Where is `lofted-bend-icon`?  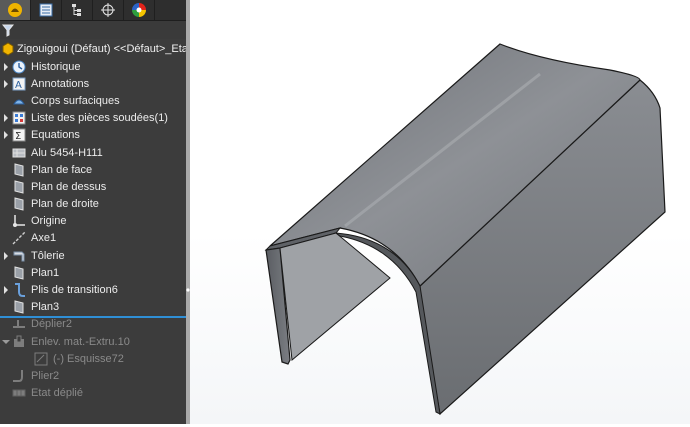 lofted-bend-icon is located at coordinates (19, 290).